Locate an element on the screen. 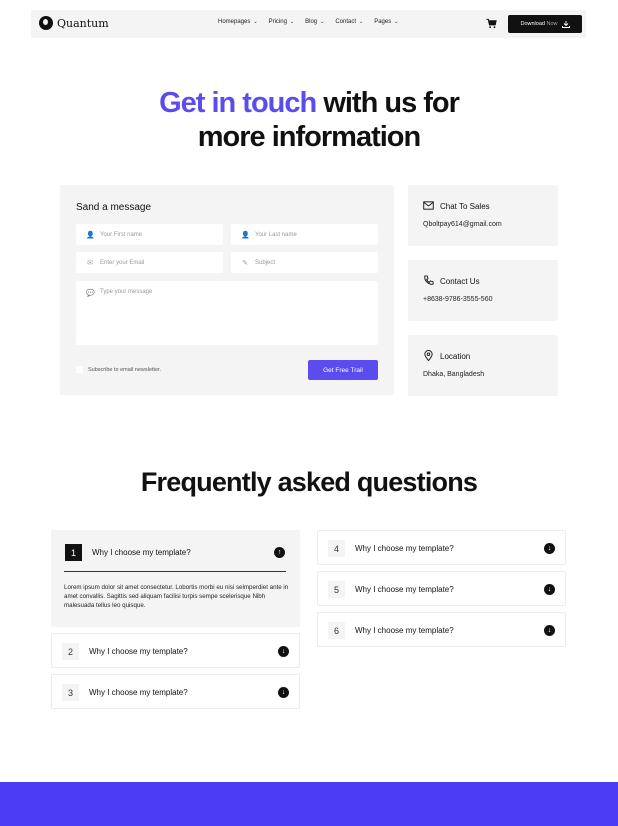  footer-band is located at coordinates (309, 804).